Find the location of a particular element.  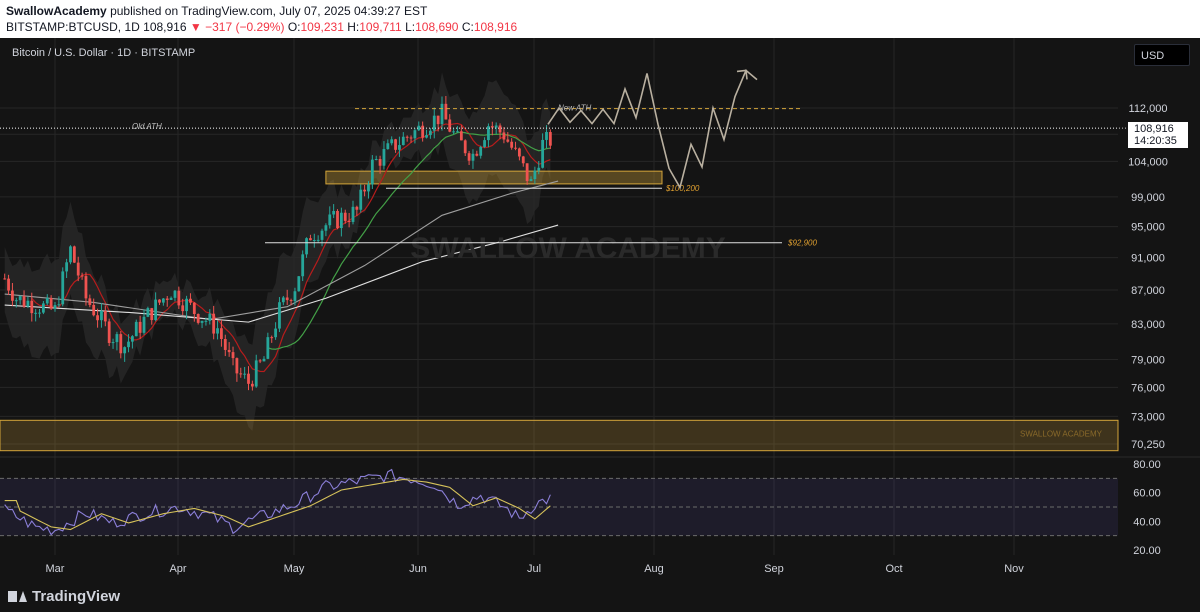

price-tick-label: 104,000 is located at coordinates (1148, 162).